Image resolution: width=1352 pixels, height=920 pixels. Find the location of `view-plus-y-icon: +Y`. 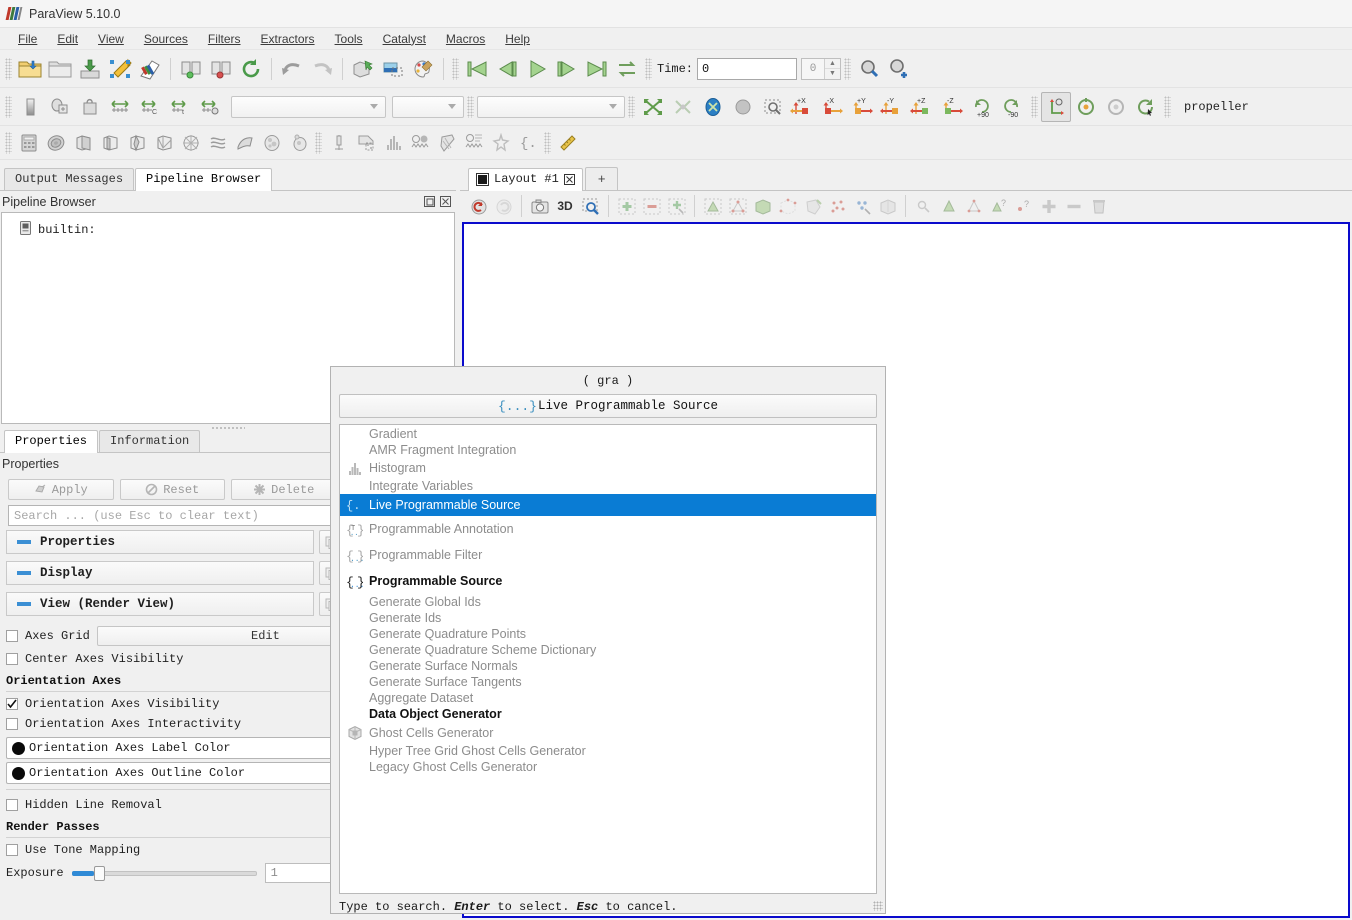

view-plus-y-icon: +Y is located at coordinates (863, 107).